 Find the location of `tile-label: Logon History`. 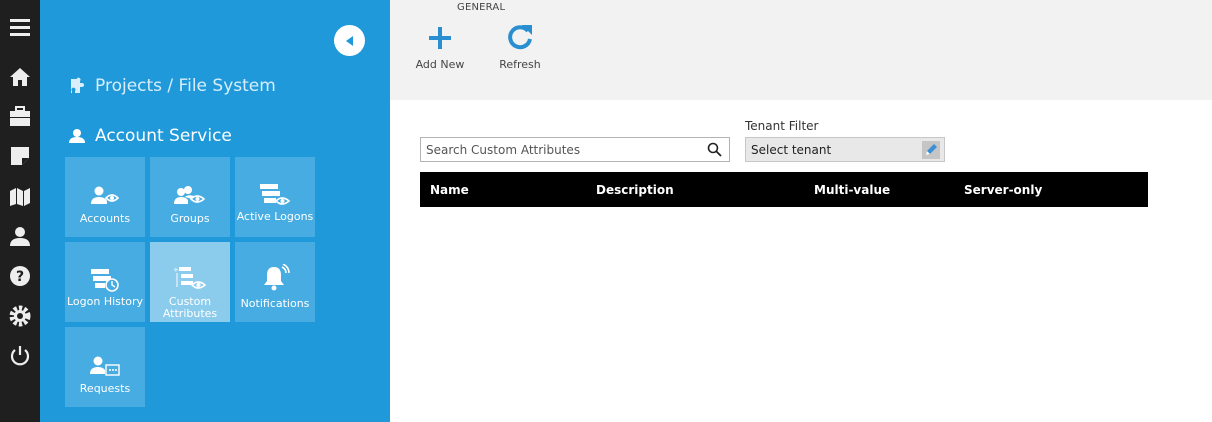

tile-label: Logon History is located at coordinates (105, 301).